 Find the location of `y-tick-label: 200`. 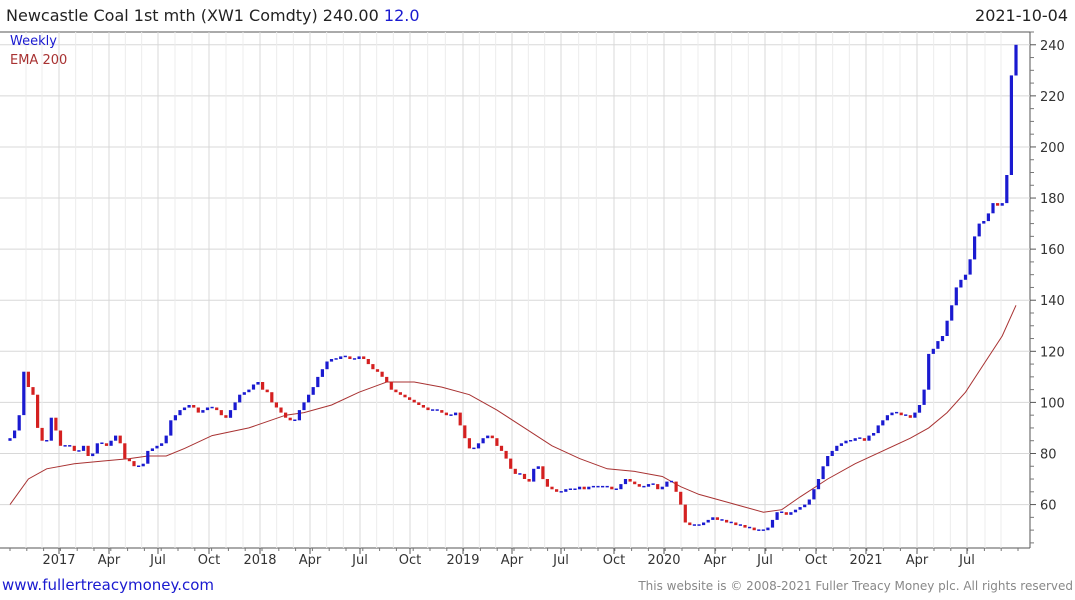

y-tick-label: 200 is located at coordinates (1052, 148).